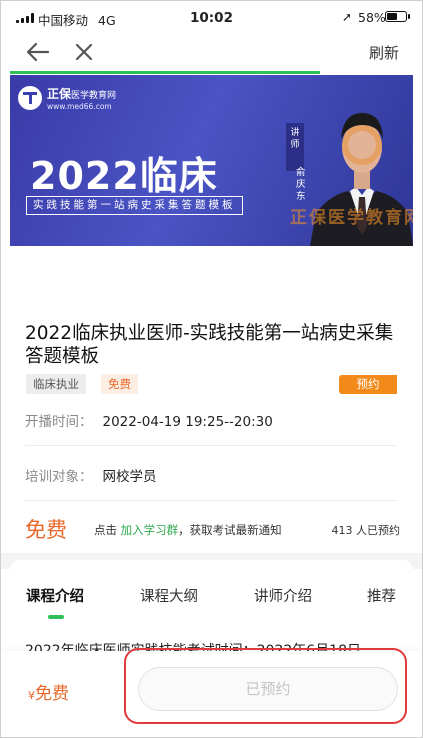 The height and width of the screenshot is (738, 423). Describe the element at coordinates (30, 98) in the screenshot. I see `brand-logo-icon` at that location.